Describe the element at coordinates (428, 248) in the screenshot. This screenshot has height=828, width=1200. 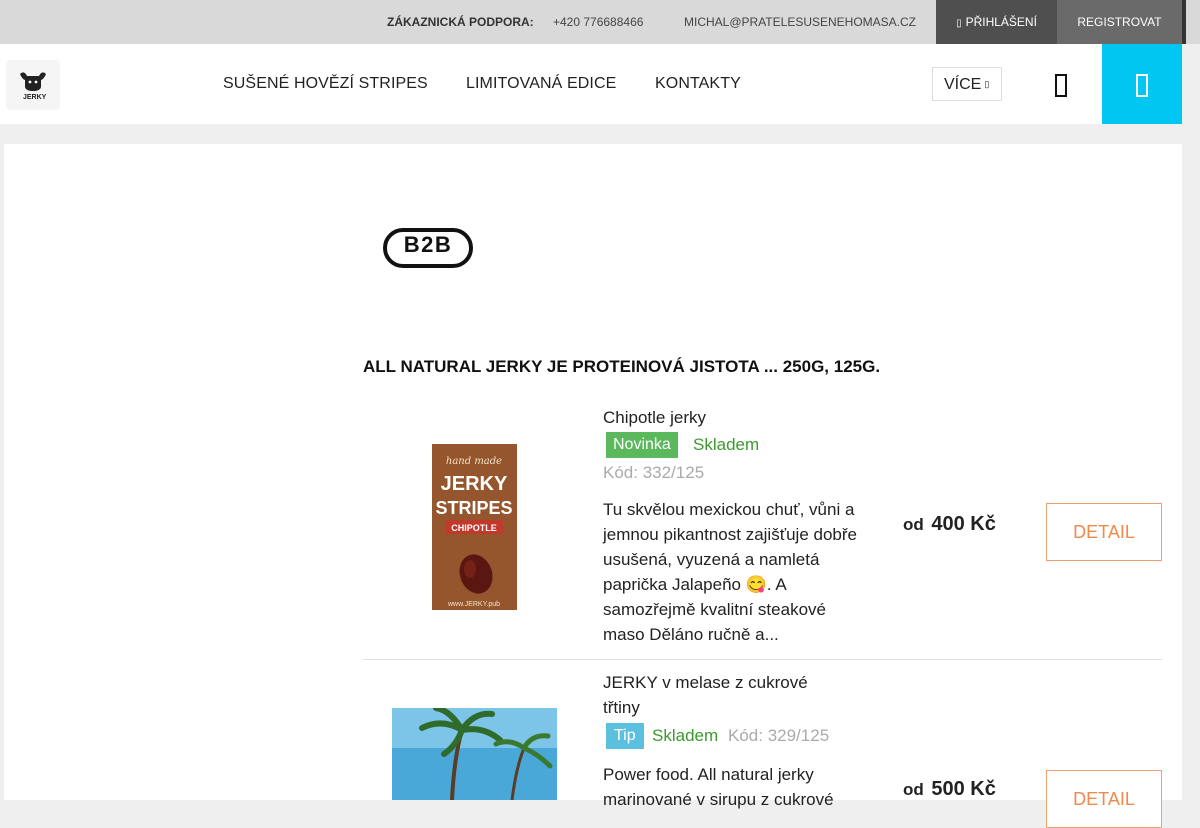
I see `b2b-badge: B2B` at that location.